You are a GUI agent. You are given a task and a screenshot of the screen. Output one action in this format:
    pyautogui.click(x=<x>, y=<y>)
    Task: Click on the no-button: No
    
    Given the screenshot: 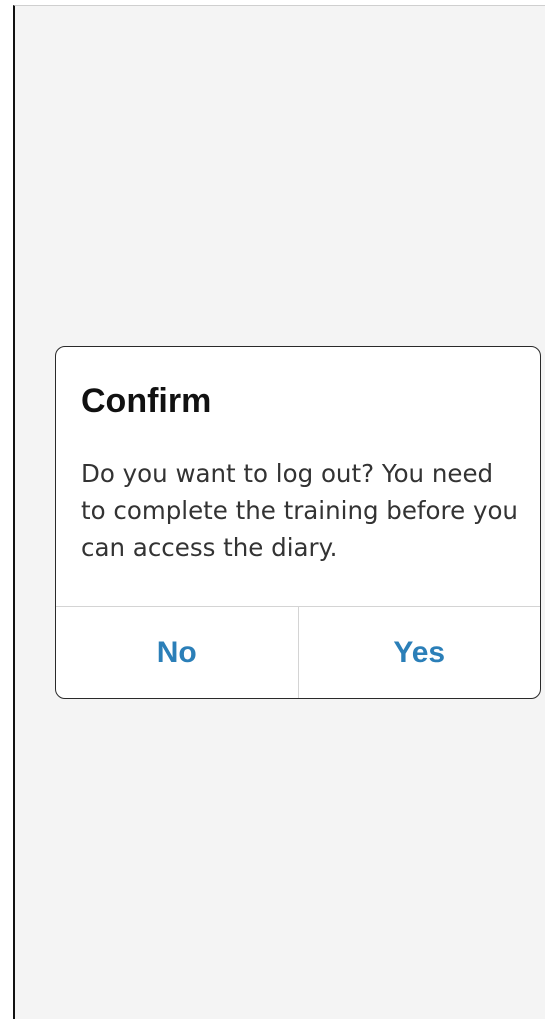 What is the action you would take?
    pyautogui.click(x=177, y=652)
    